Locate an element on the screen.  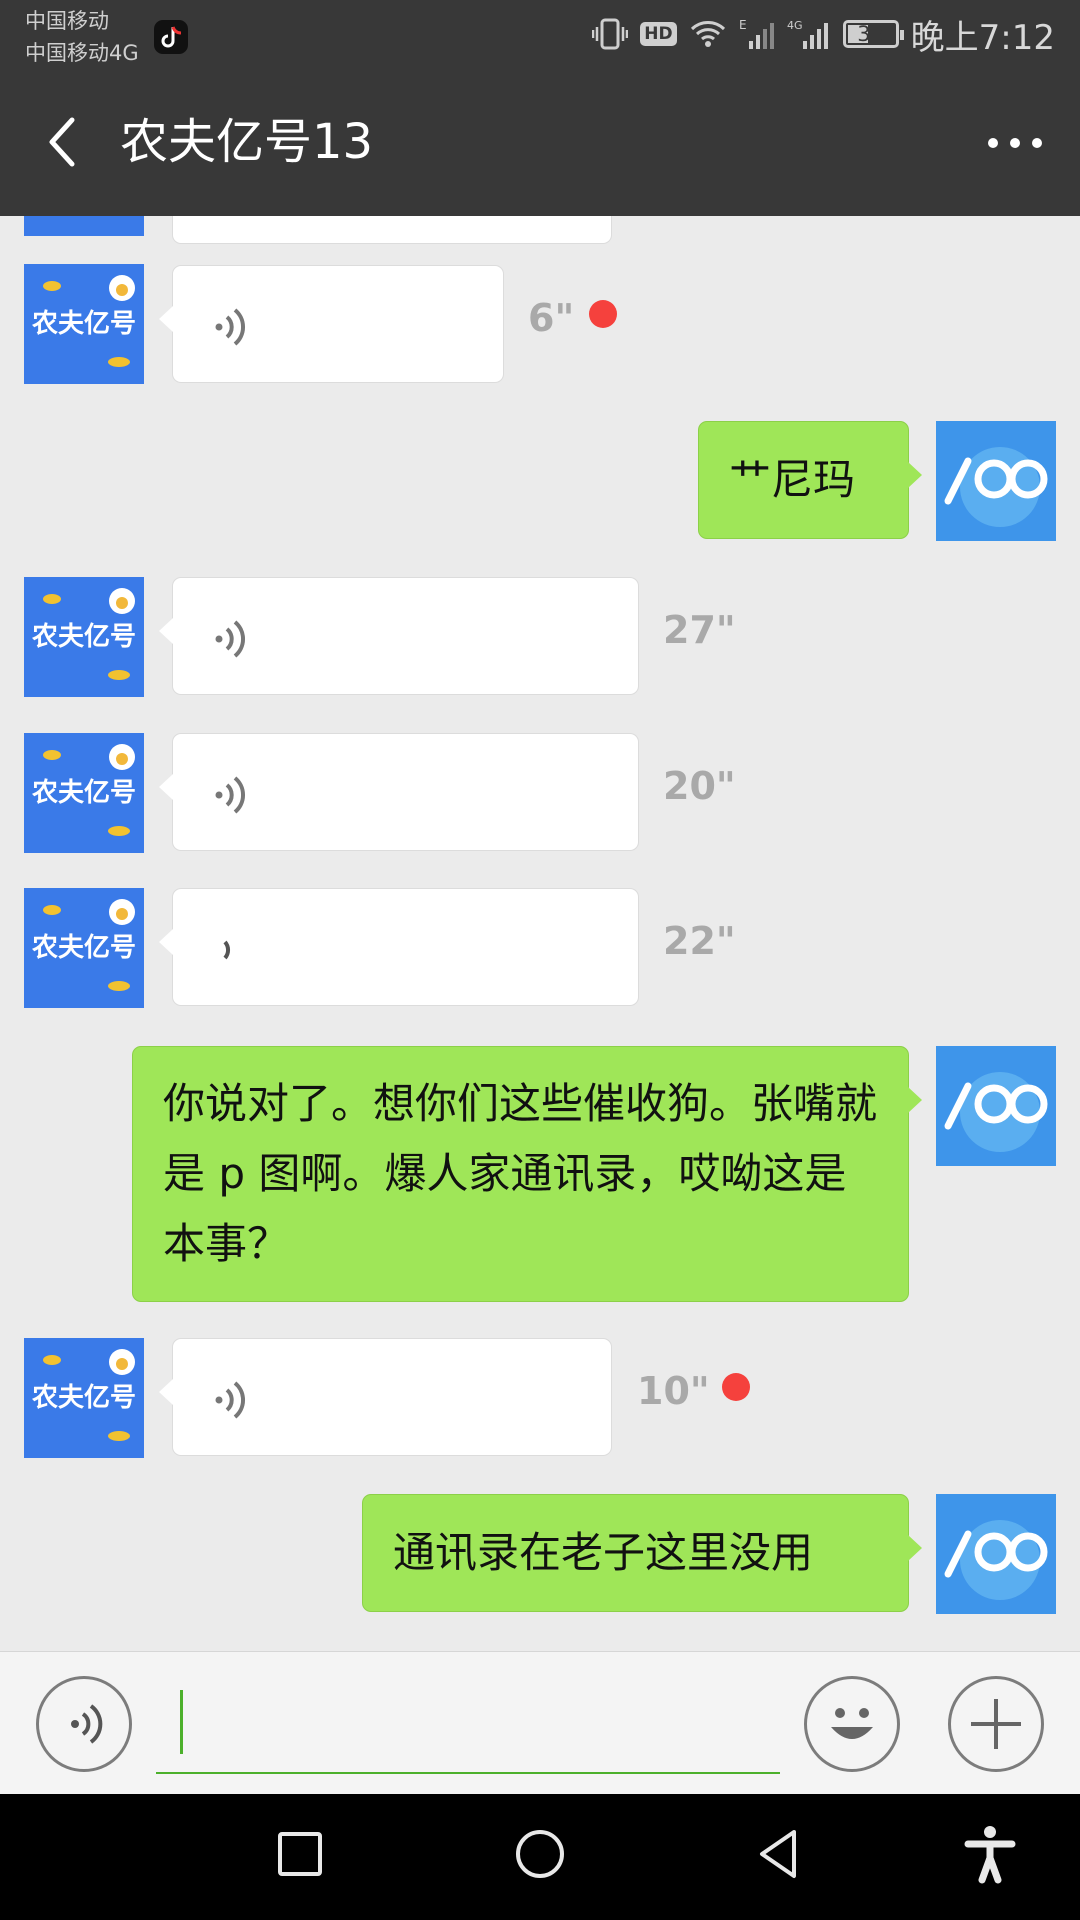
sent-text-message: 通讯录在老子这里没用 is located at coordinates (642, 1553).